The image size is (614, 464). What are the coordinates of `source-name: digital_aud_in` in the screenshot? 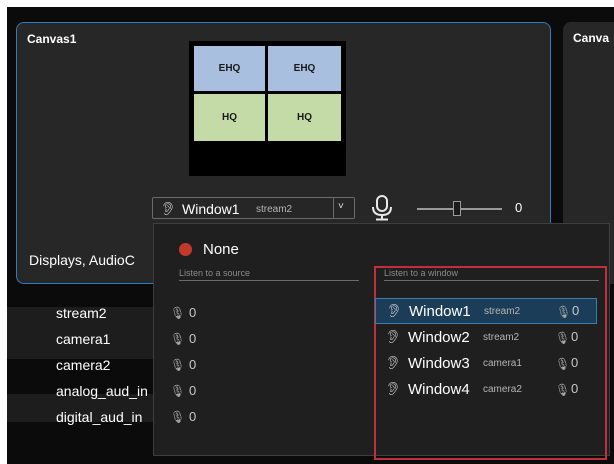 It's located at (99, 417).